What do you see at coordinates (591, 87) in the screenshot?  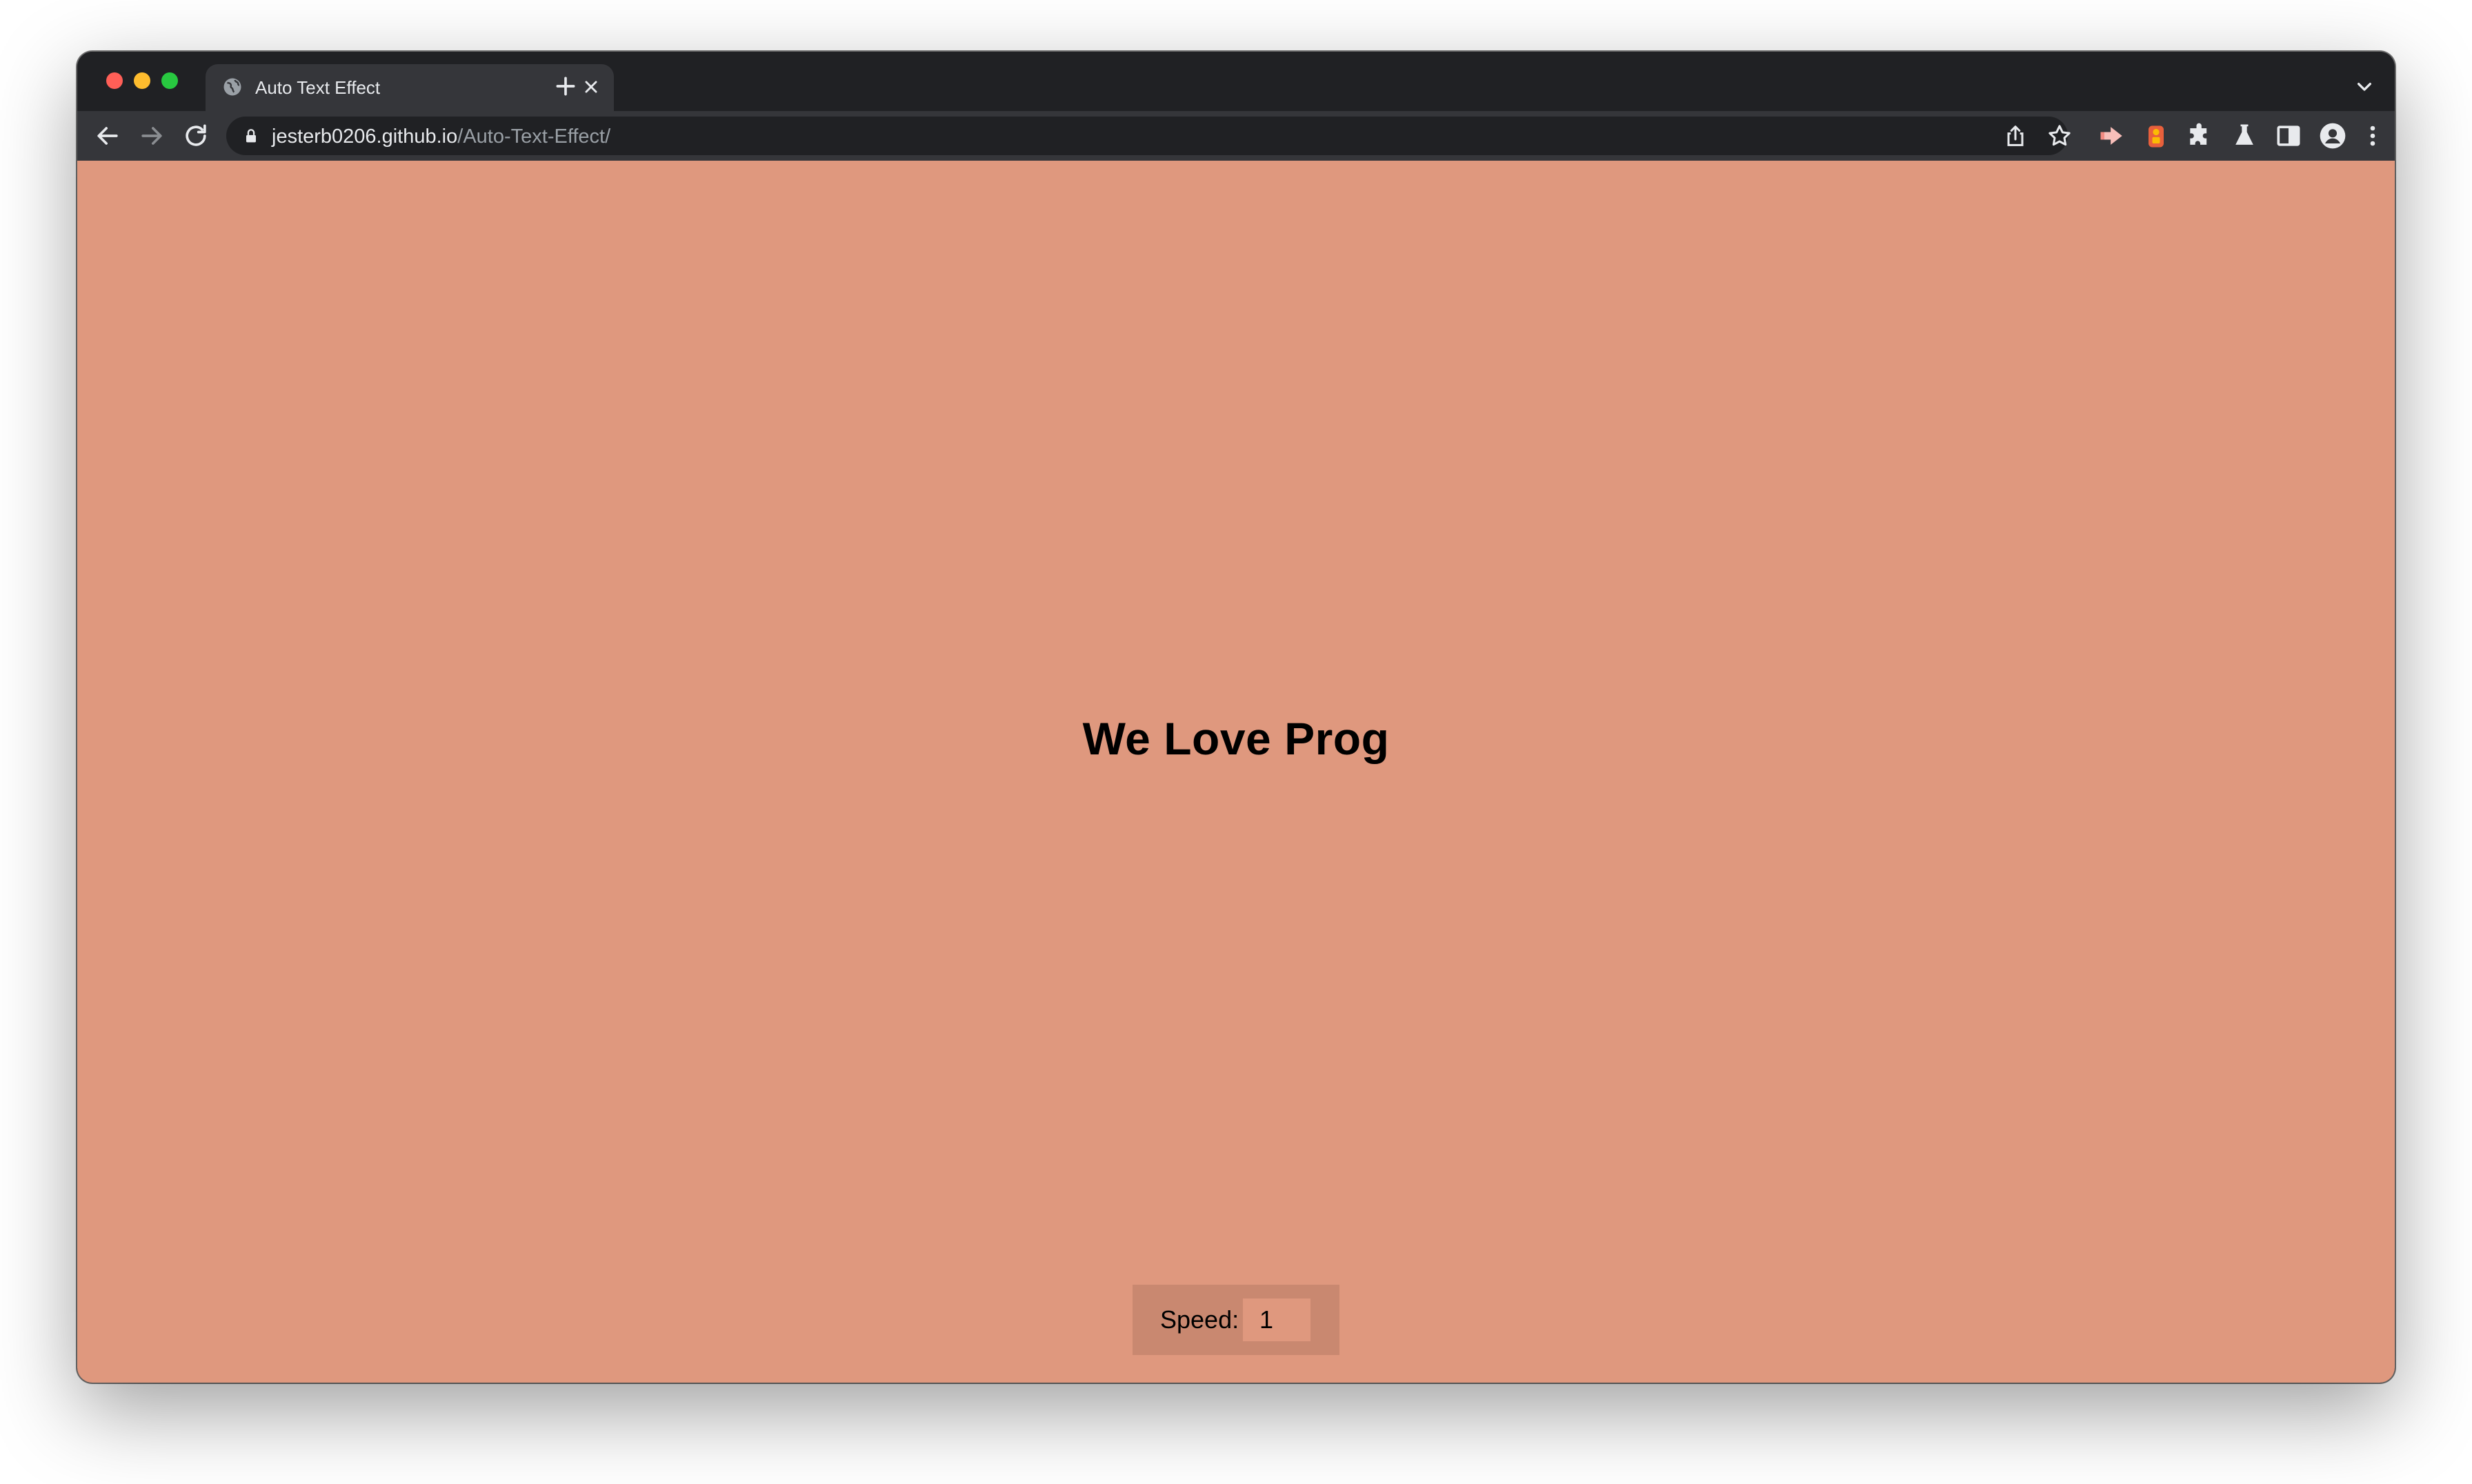 I see `close-icon` at bounding box center [591, 87].